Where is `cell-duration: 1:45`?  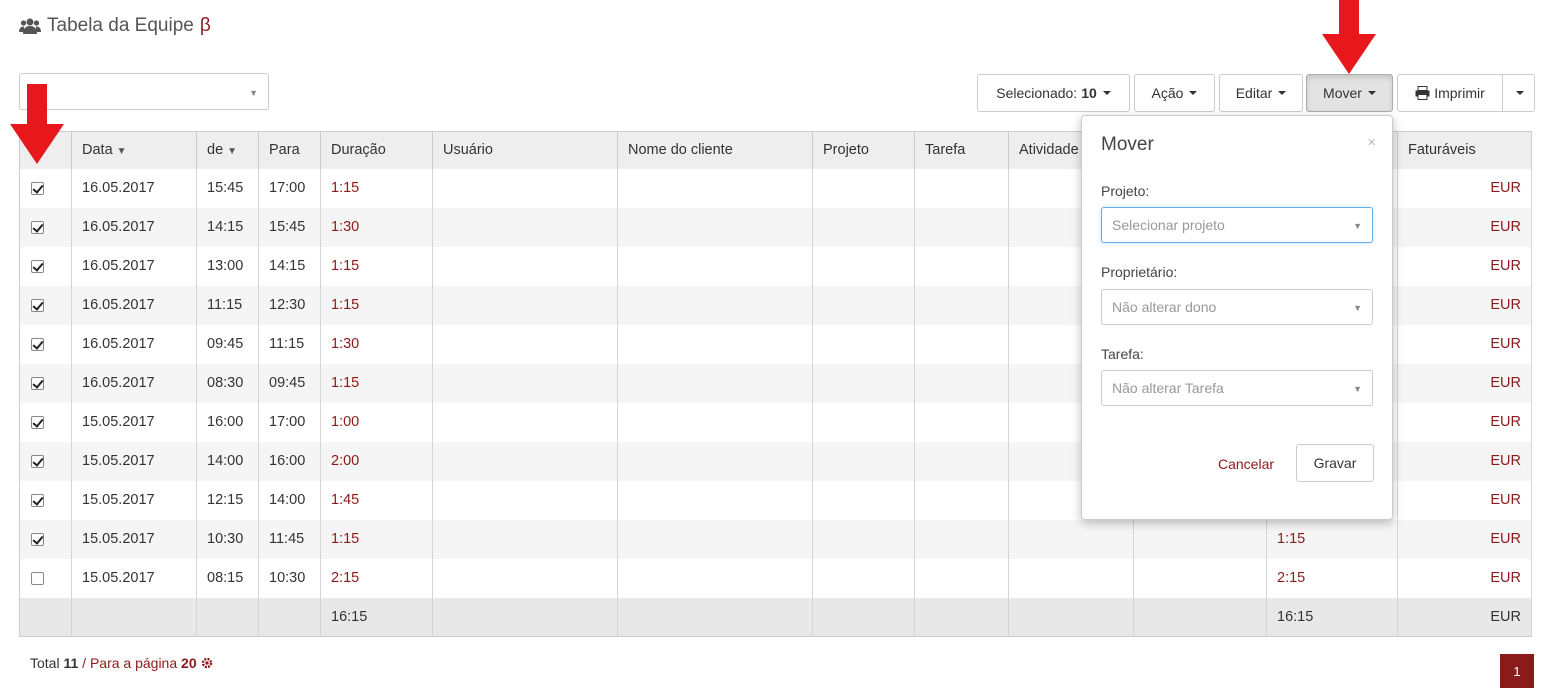
cell-duration: 1:45 is located at coordinates (376, 500).